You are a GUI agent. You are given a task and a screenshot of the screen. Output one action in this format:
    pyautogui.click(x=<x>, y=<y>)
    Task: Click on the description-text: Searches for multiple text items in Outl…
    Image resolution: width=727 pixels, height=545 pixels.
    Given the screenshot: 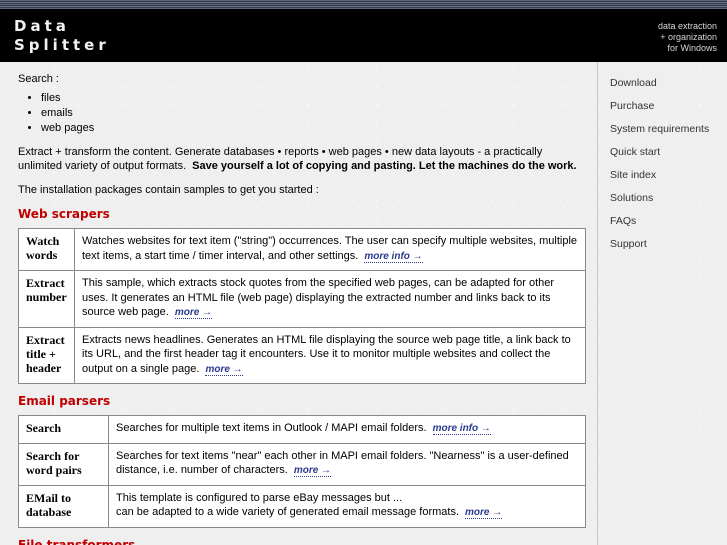 What is the action you would take?
    pyautogui.click(x=271, y=428)
    